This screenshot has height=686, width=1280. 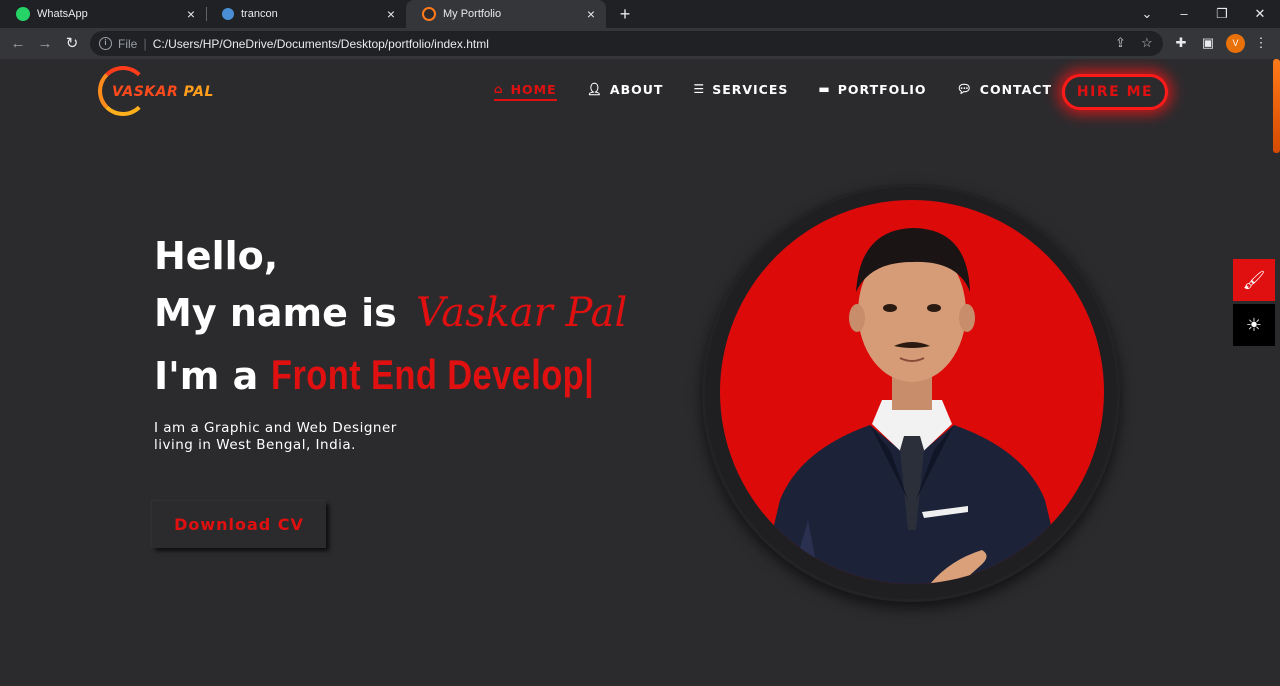 I want to click on typed-role: Front End Develop|, so click(x=432, y=375).